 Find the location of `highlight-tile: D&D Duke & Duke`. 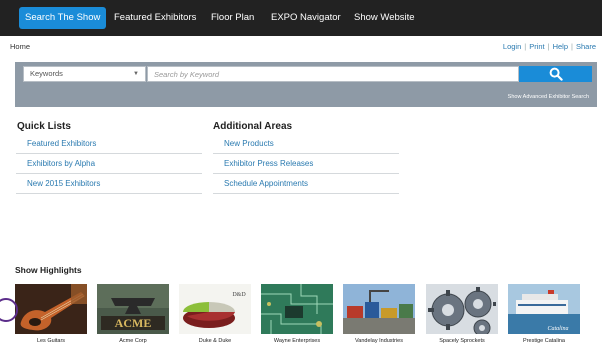

highlight-tile: D&D Duke & Duke is located at coordinates (215, 314).